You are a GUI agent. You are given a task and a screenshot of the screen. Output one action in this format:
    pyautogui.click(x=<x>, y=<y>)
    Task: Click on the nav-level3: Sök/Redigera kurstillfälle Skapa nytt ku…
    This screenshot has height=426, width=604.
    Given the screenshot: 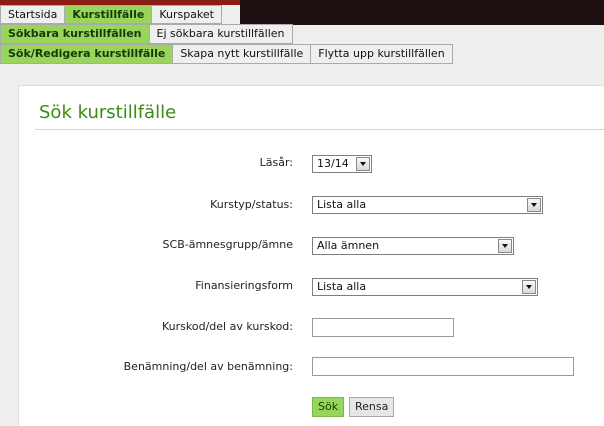 What is the action you would take?
    pyautogui.click(x=226, y=54)
    